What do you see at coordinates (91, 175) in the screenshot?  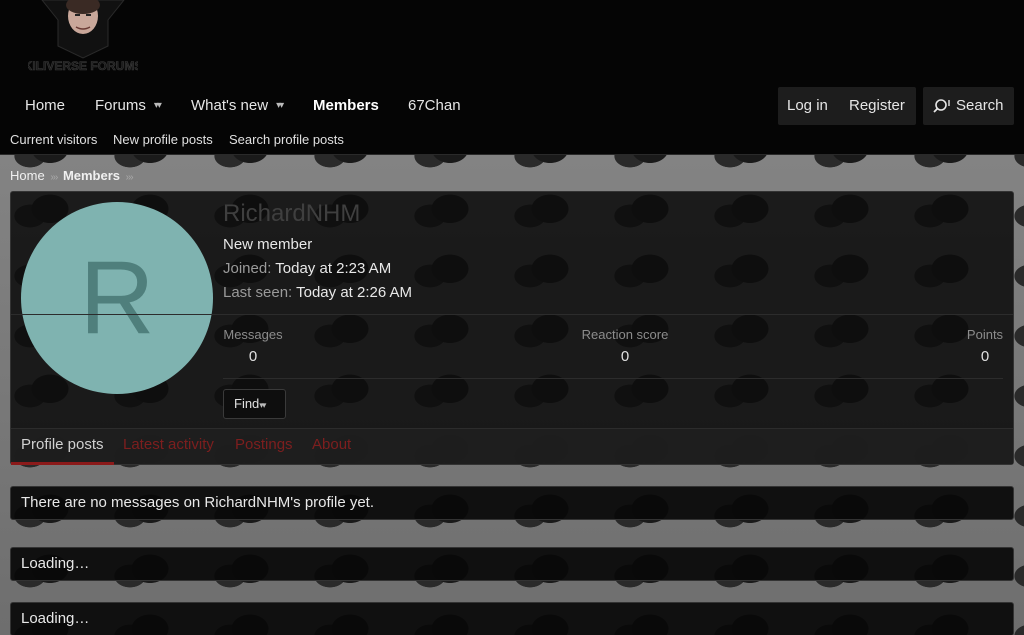 I see `breadcrumb-members: Members` at bounding box center [91, 175].